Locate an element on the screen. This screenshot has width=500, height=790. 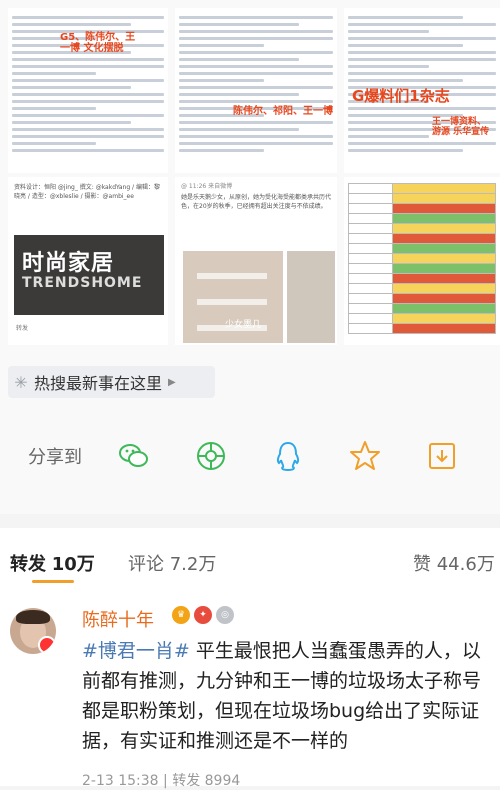
tab-repost-label: 转发 is located at coordinates (28, 564).